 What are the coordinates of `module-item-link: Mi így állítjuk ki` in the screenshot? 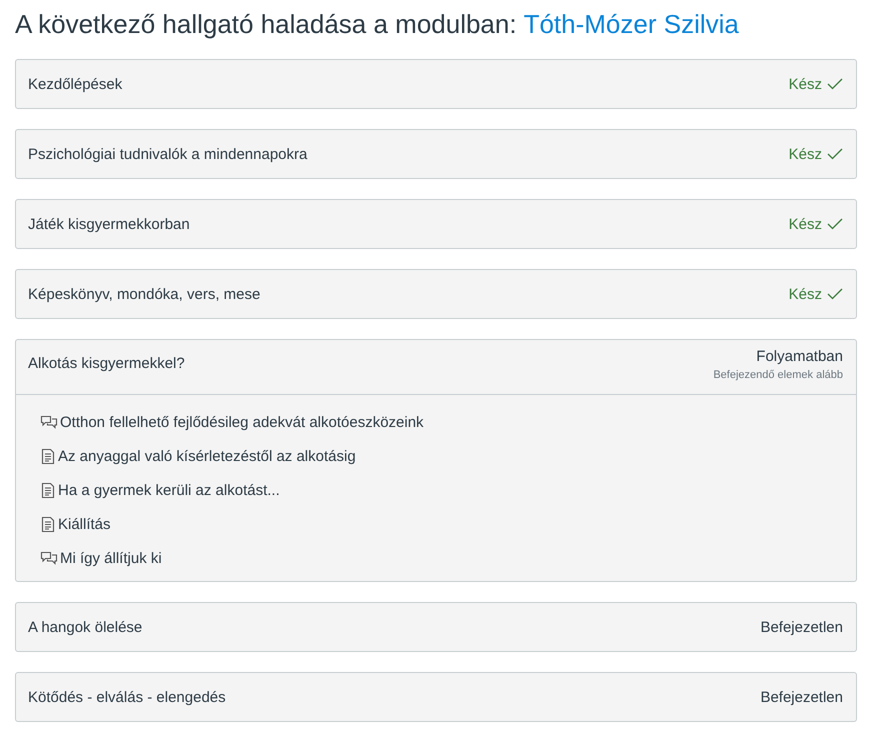 It's located at (111, 558).